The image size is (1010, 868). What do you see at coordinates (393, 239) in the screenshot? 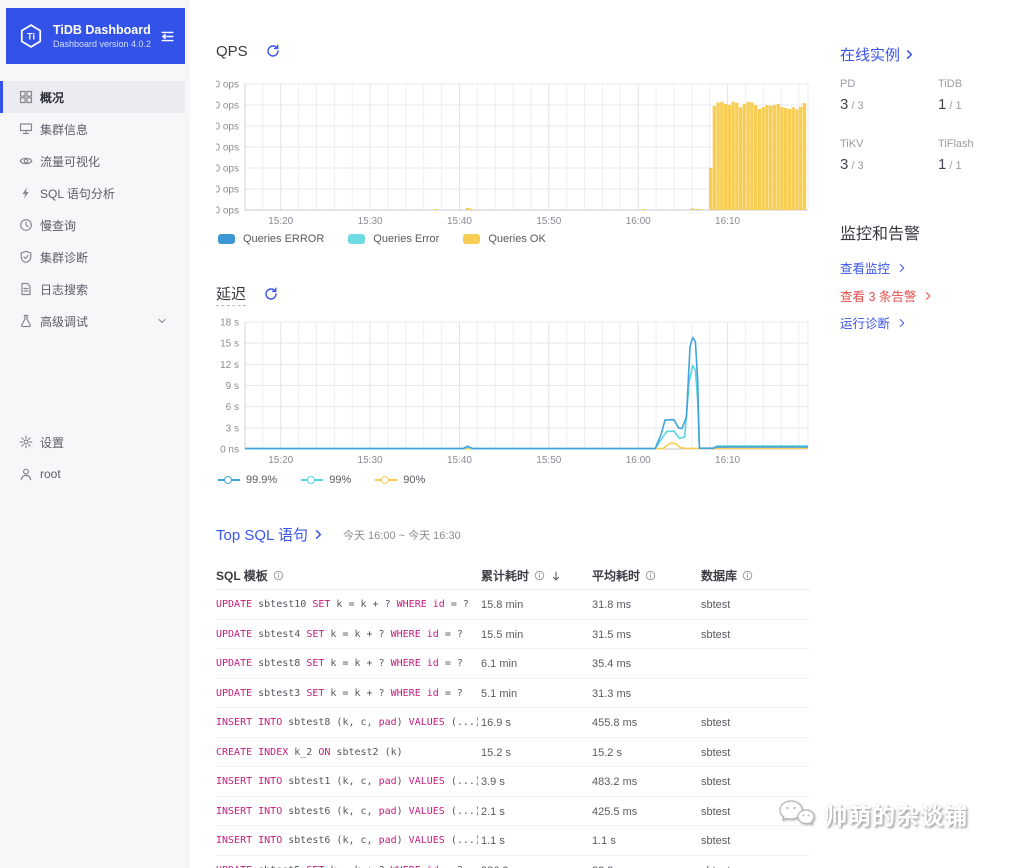
I see `legend-item: Queries Error` at bounding box center [393, 239].